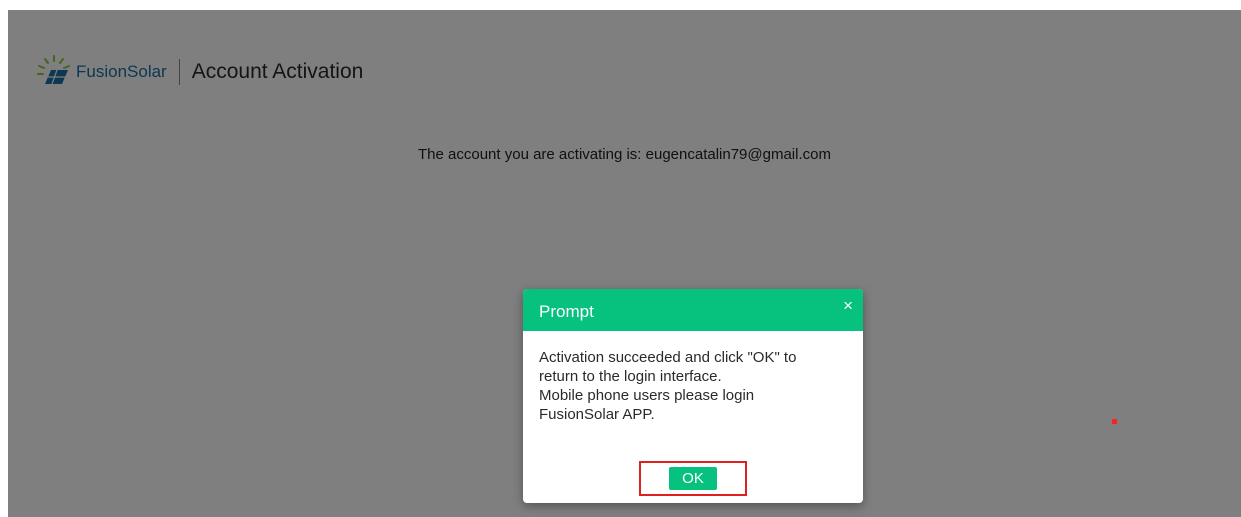 This screenshot has height=517, width=1241. I want to click on ok-button-highlight: OK, so click(693, 478).